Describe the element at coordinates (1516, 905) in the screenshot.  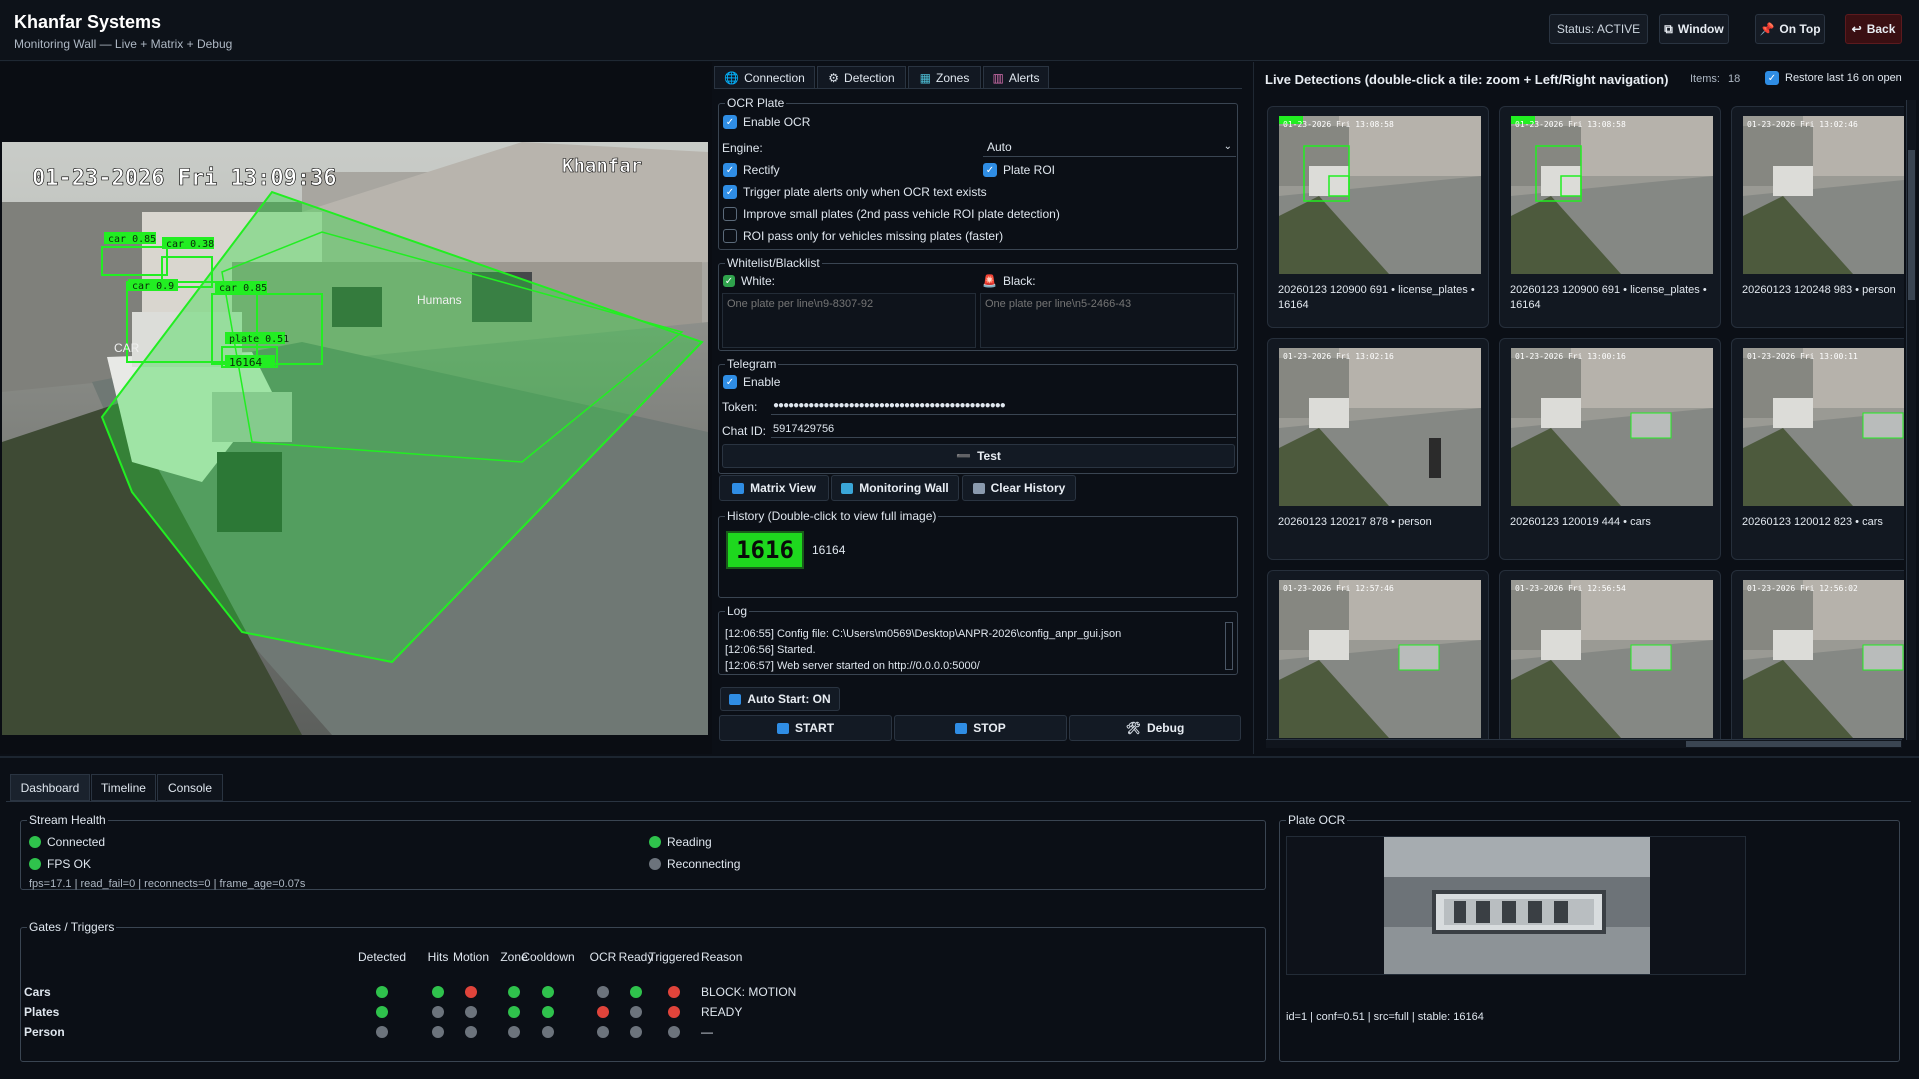
I see `plate-ocr-frame` at that location.